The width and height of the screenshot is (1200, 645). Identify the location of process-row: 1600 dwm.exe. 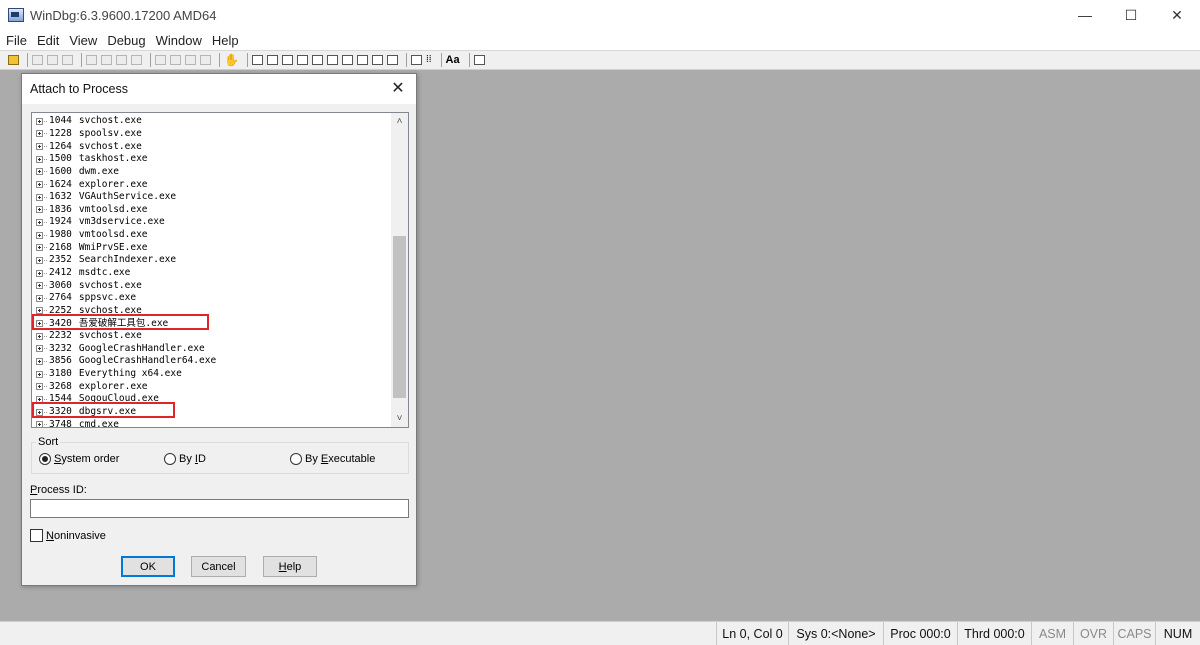
(213, 172).